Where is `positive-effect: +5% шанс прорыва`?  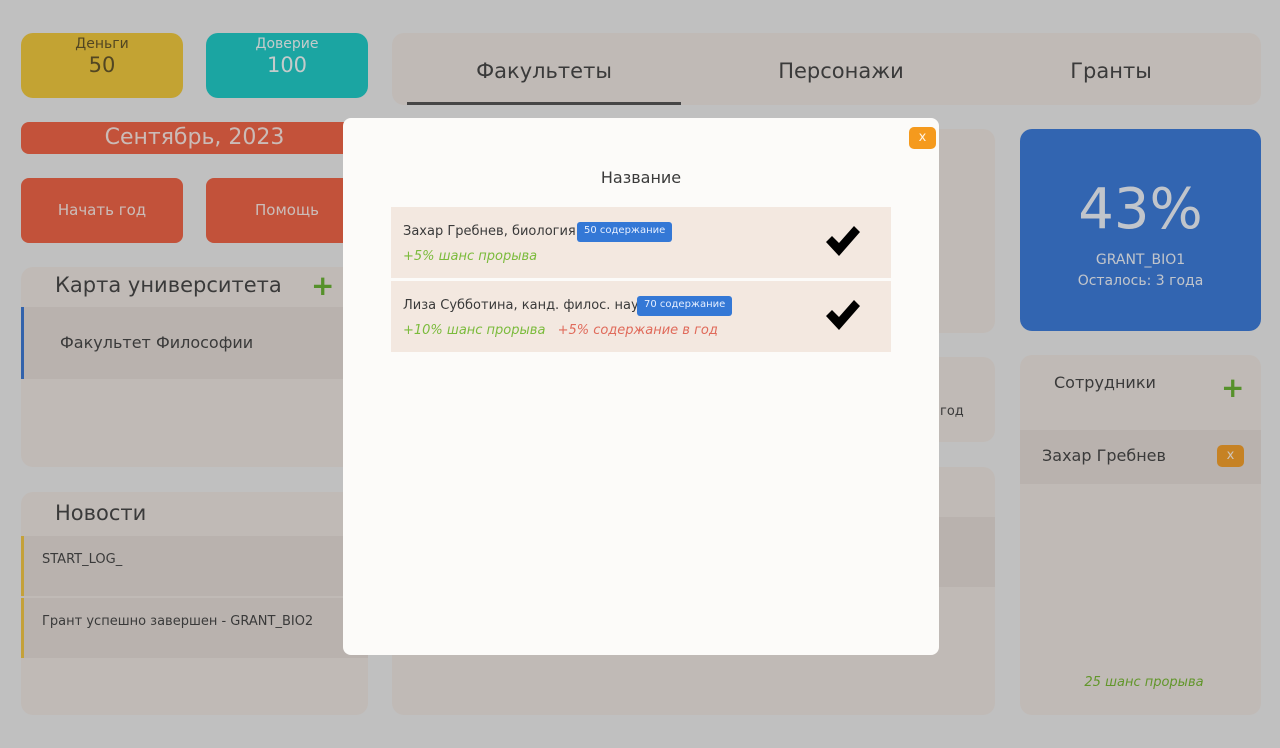 positive-effect: +5% шанс прорыва is located at coordinates (470, 256).